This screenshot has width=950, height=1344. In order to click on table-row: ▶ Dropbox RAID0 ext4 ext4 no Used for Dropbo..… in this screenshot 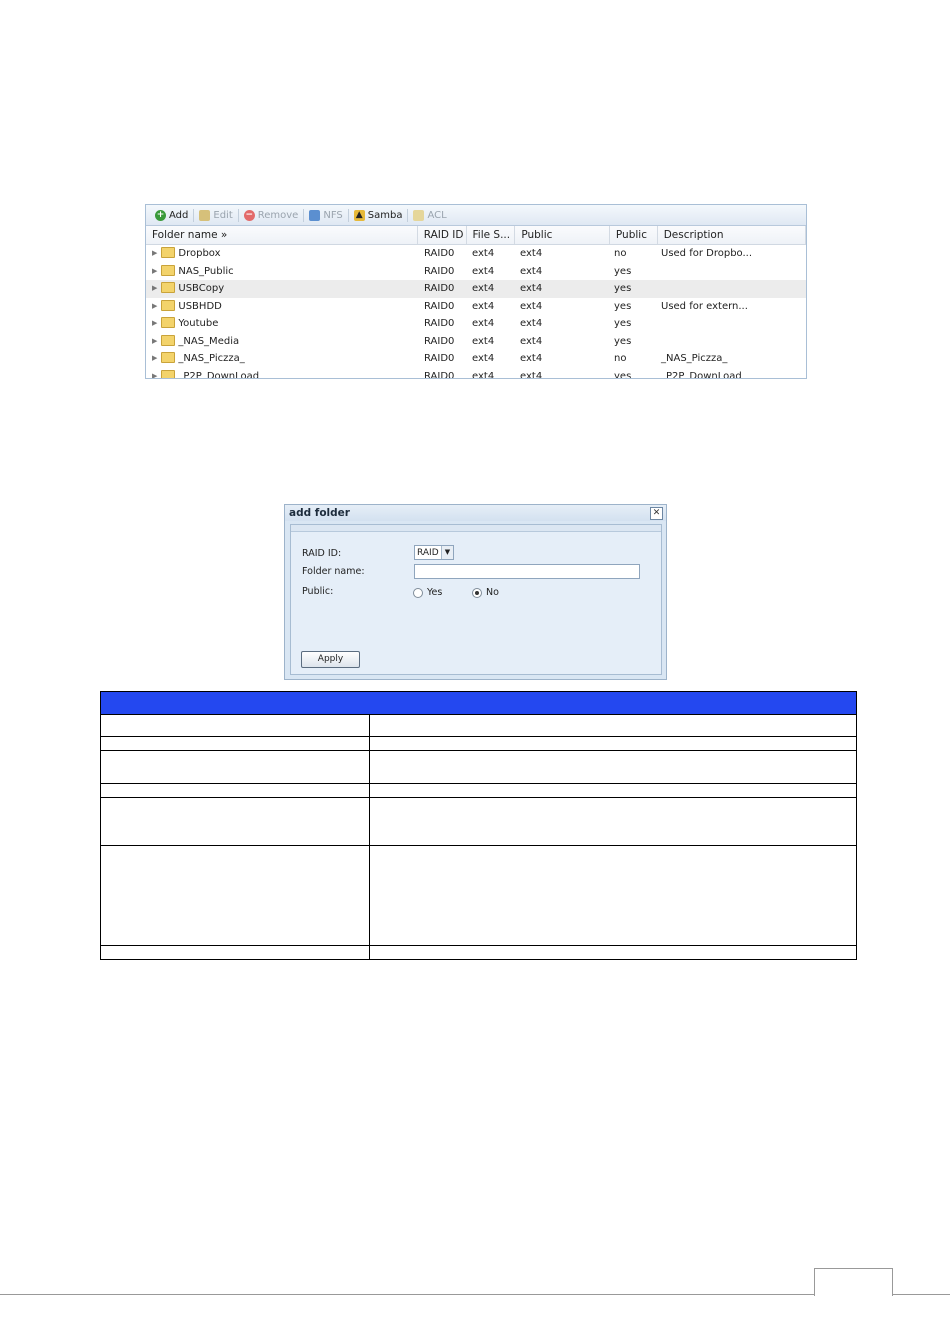, I will do `click(476, 254)`.